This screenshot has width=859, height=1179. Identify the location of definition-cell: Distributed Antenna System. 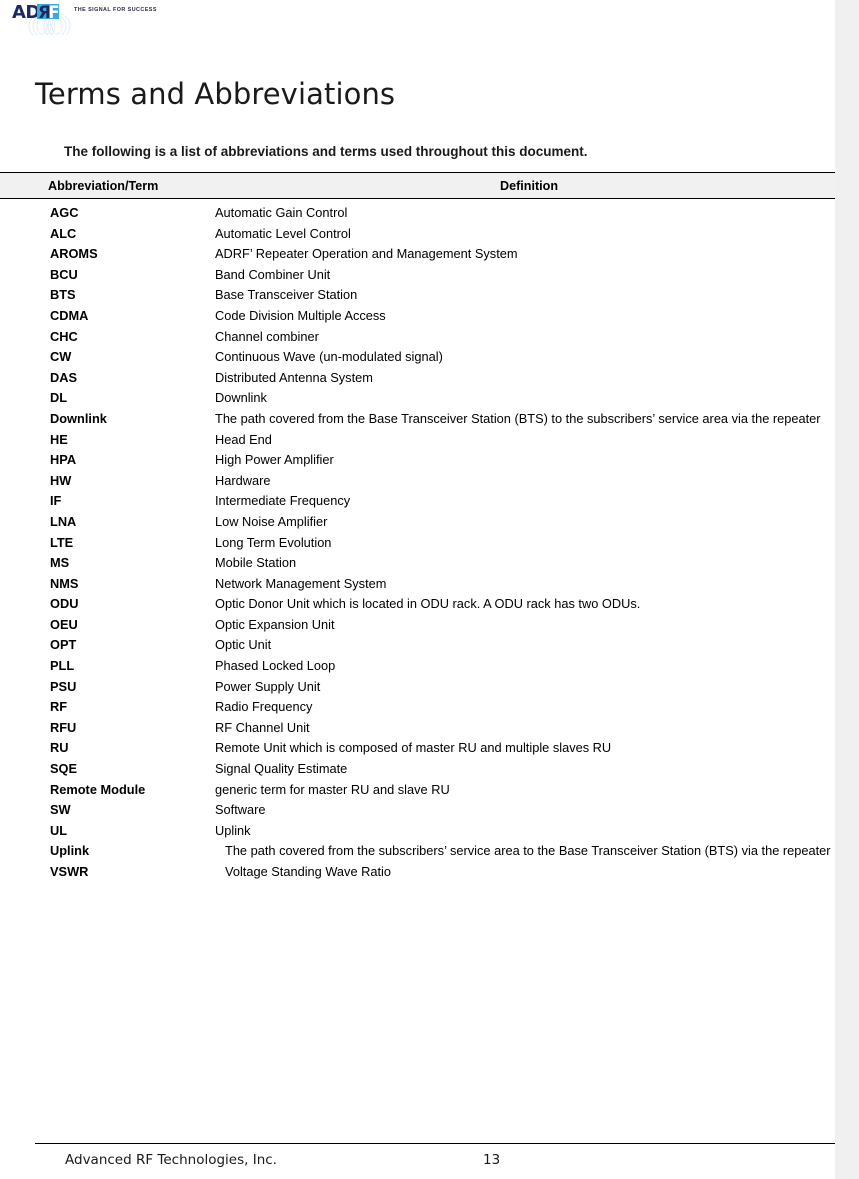
(294, 377).